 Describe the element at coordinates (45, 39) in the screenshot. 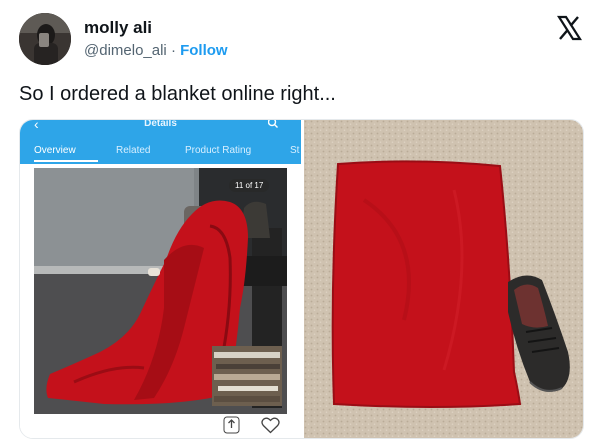

I see `avatar` at that location.